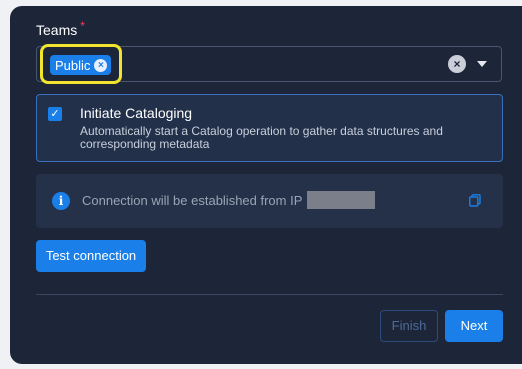 The image size is (522, 369). What do you see at coordinates (136, 113) in the screenshot?
I see `cataloging-title: Initiate Cataloging` at bounding box center [136, 113].